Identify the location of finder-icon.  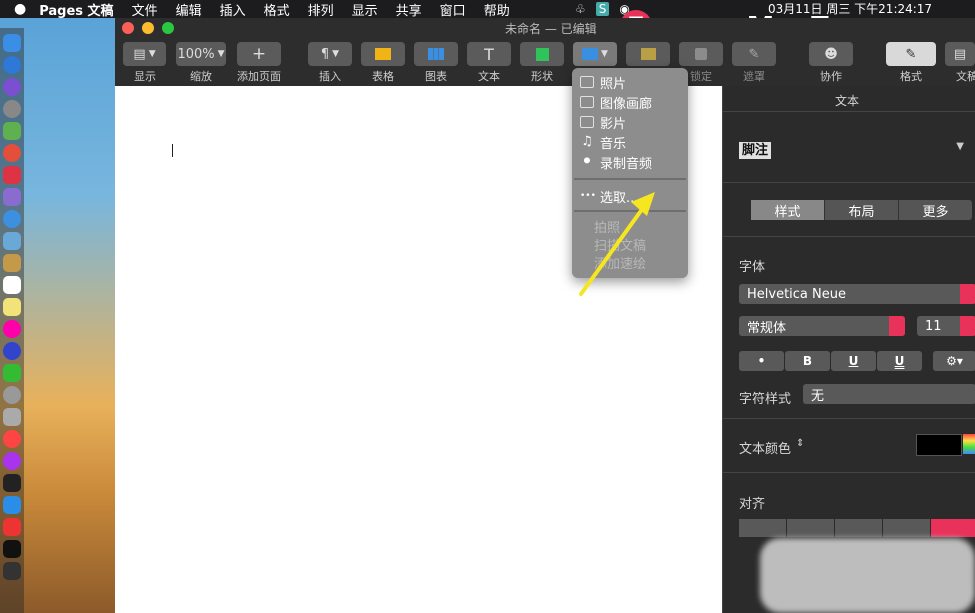
(12, 43).